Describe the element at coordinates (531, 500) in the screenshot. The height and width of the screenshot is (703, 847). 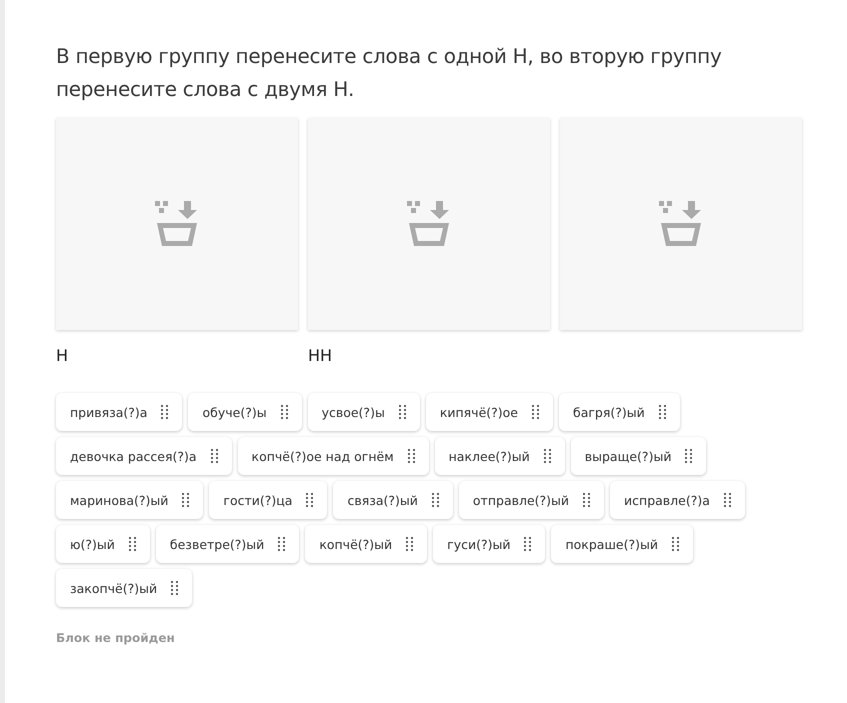
I see `word-chip: отправле(?)ый` at that location.